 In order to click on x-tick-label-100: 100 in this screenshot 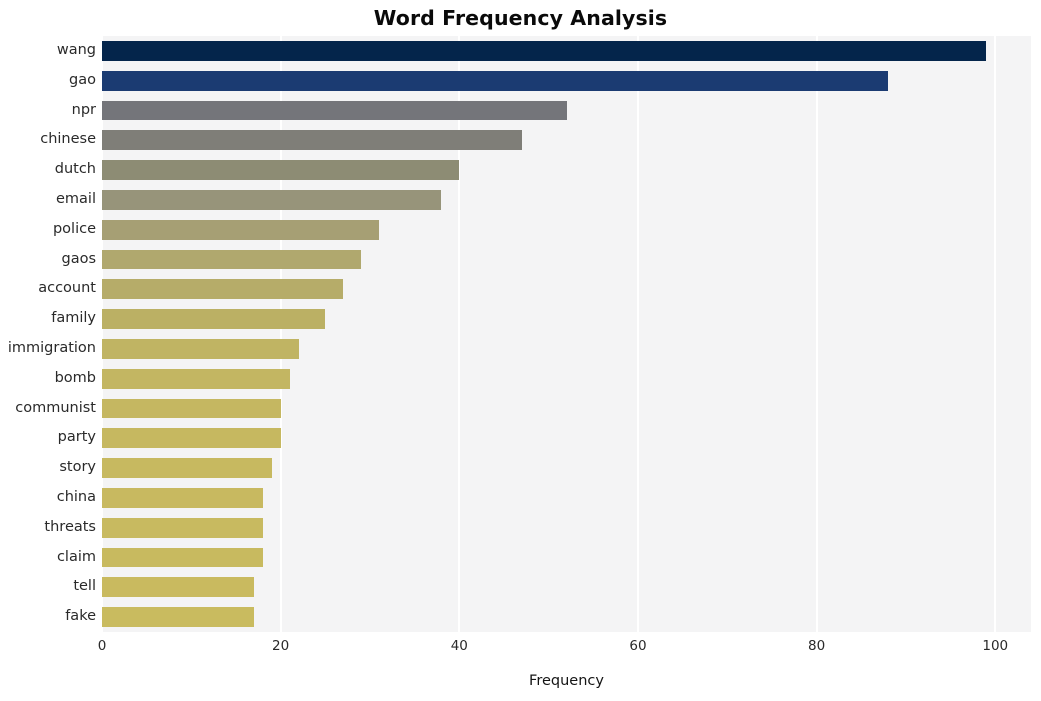, I will do `click(995, 646)`.